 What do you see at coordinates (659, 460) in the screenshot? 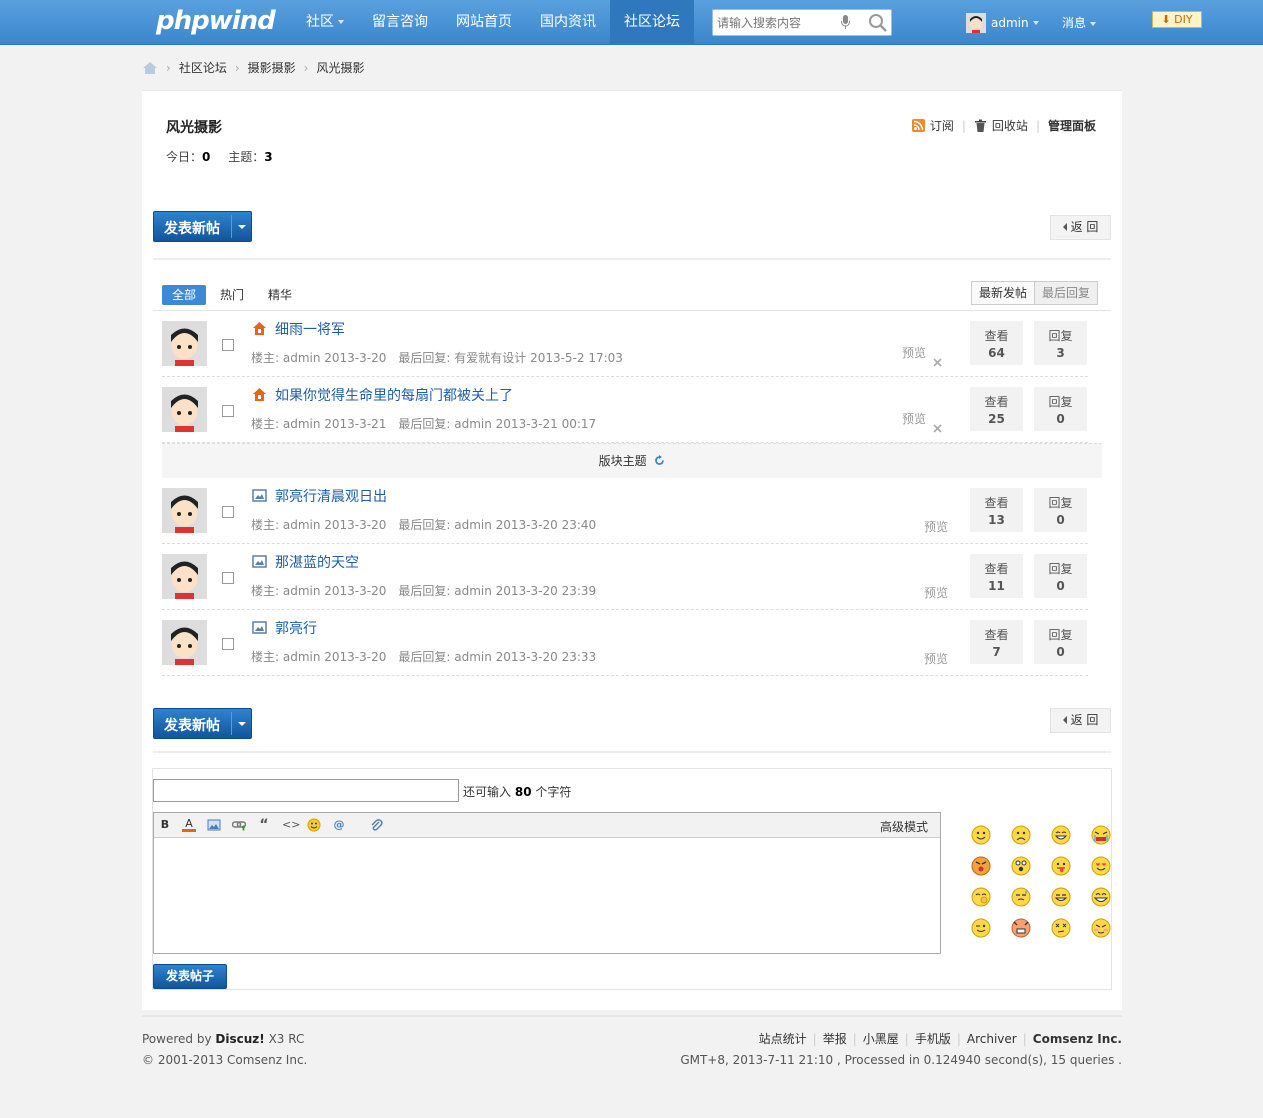
I see `refresh-icon` at bounding box center [659, 460].